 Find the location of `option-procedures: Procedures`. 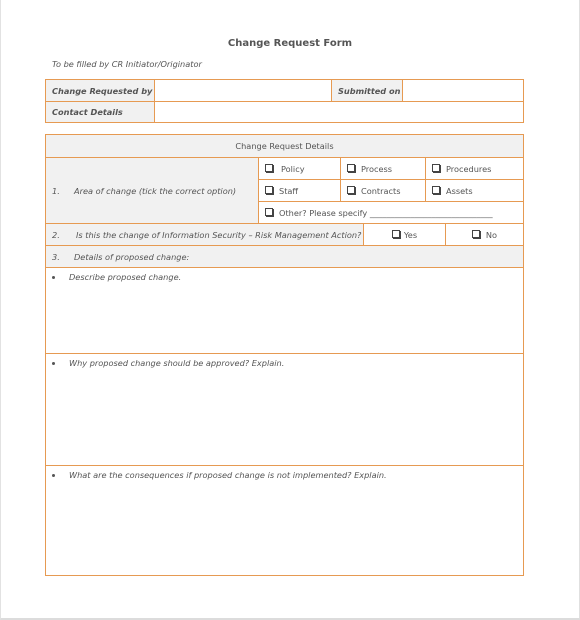

option-procedures: Procedures is located at coordinates (474, 168).